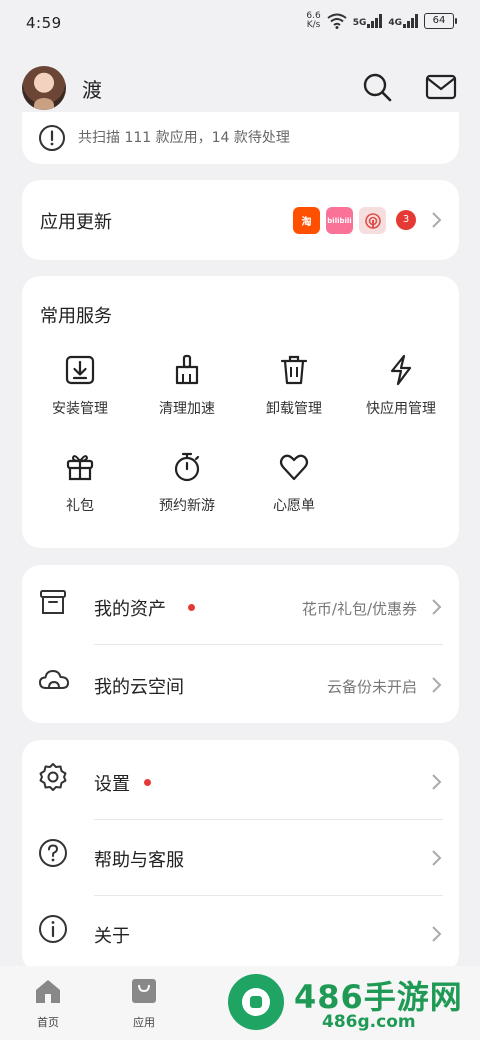 This screenshot has height=1040, width=480. What do you see at coordinates (53, 777) in the screenshot?
I see `gear-icon` at bounding box center [53, 777].